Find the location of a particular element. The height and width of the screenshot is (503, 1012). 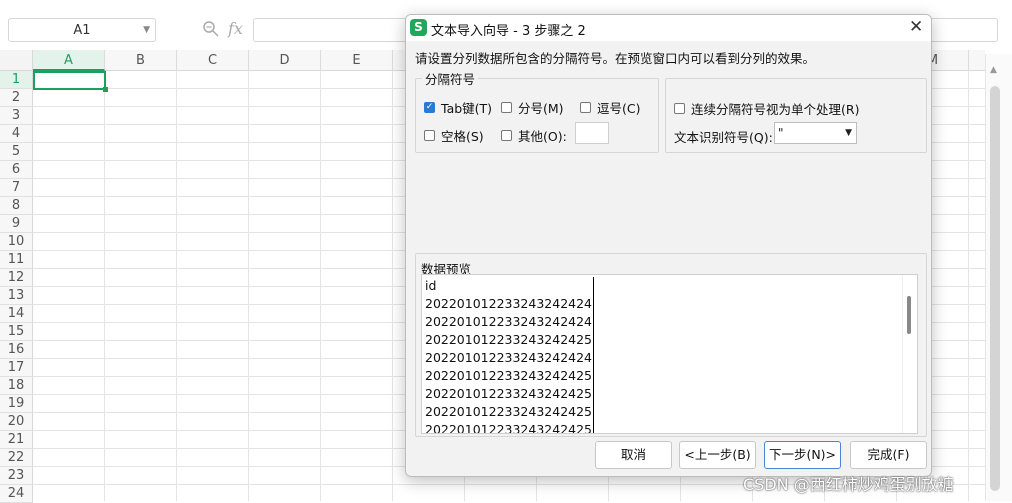

consecutive-delimiters-checkbox: 连续分隔符号视为单个处理(R) is located at coordinates (766, 108).